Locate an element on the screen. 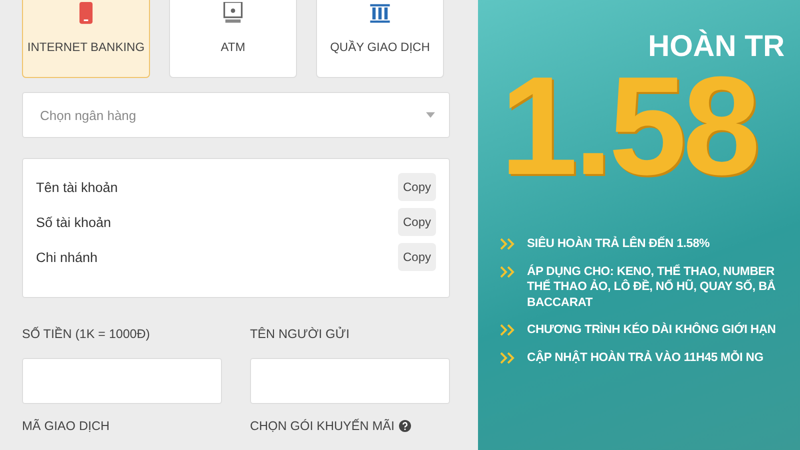 The height and width of the screenshot is (450, 800). bullet-text: ÁP DỤNG CHO: KENO, THỂ THAO, NUMBER THỂ THAO ẢO, LÔ ĐỀ, NỔ HŨ, QUAY SỐ, BẮ BACCARAT is located at coordinates (651, 287).